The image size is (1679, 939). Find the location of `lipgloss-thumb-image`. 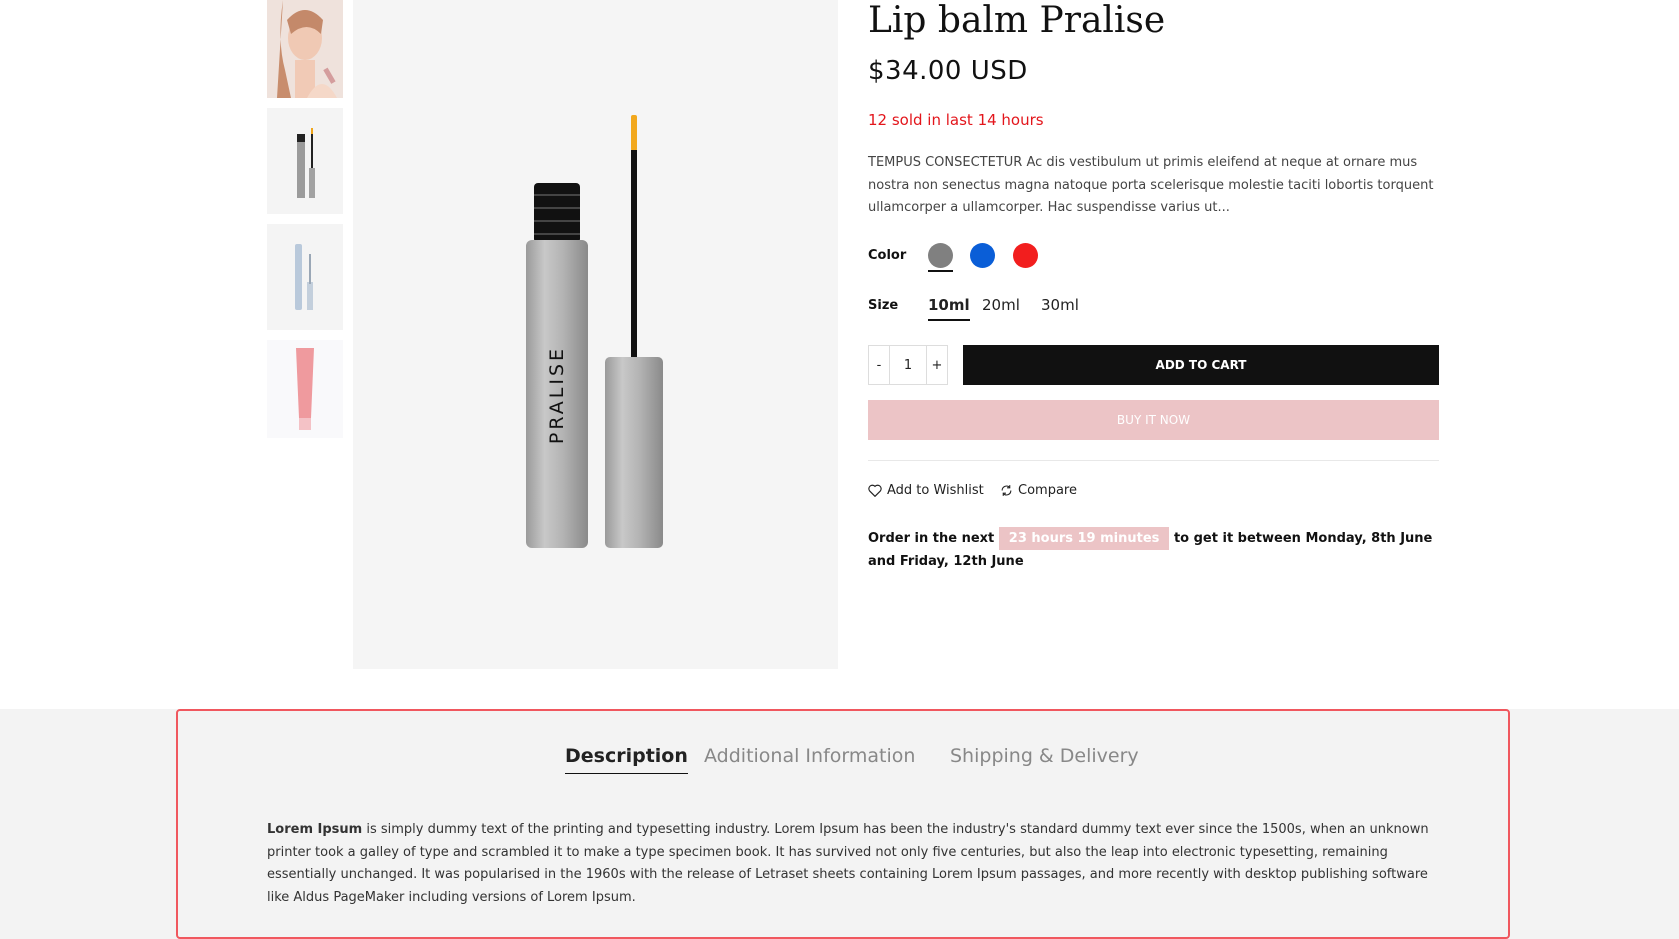

lipgloss-thumb-image is located at coordinates (305, 389).